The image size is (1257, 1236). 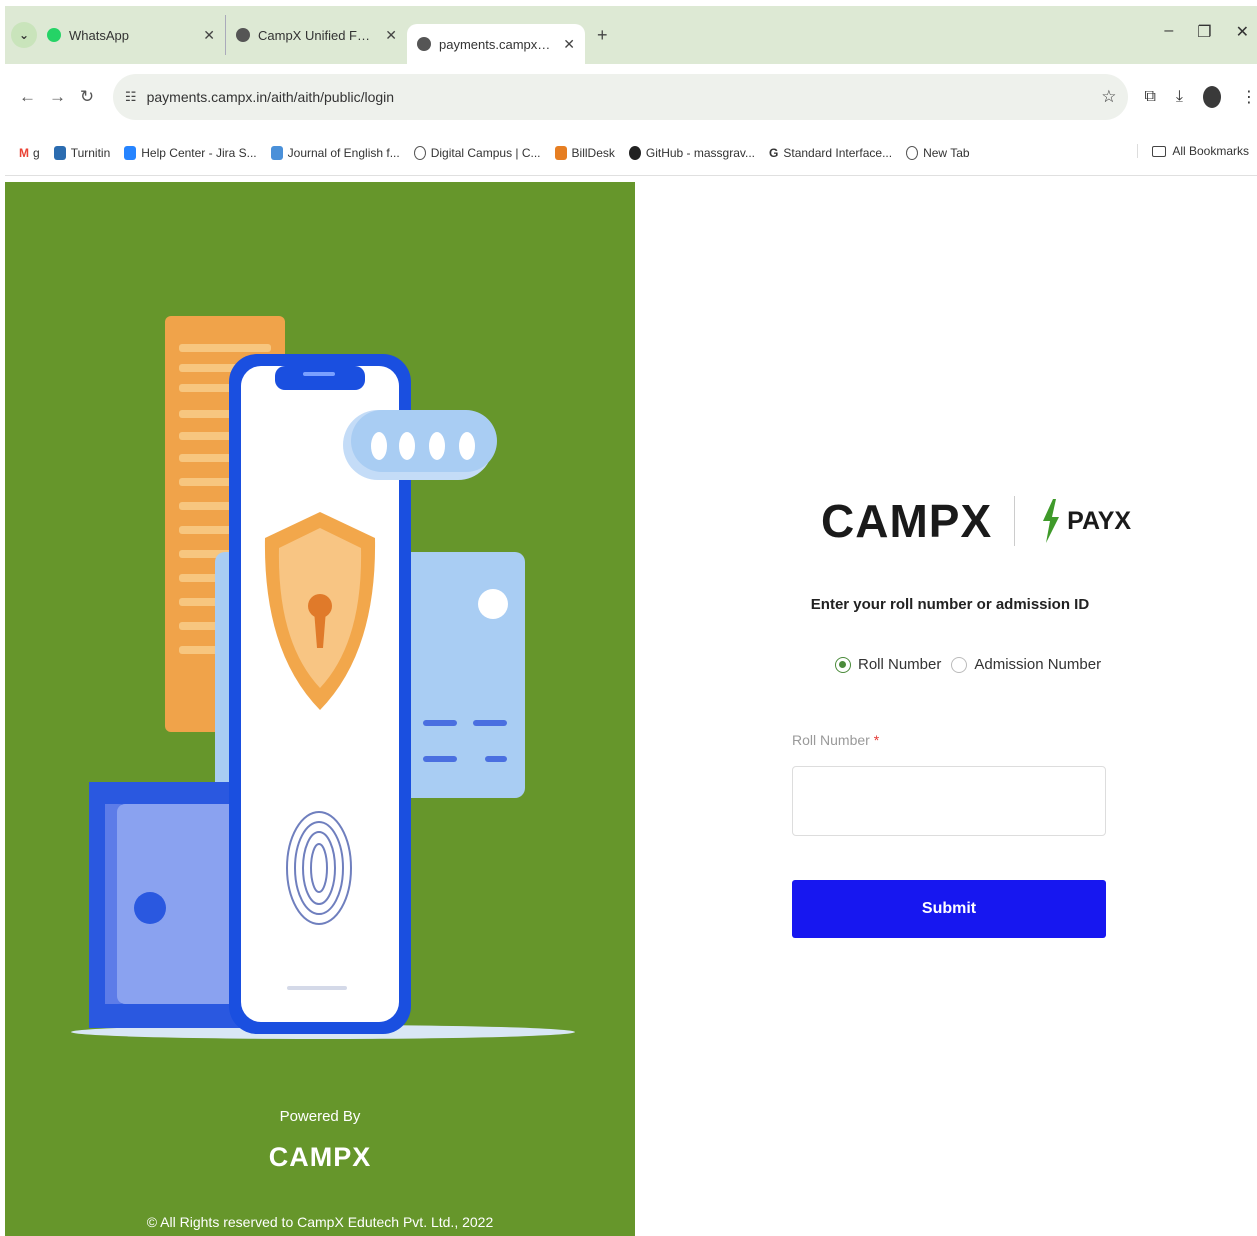 I want to click on journal-icon, so click(x=276, y=152).